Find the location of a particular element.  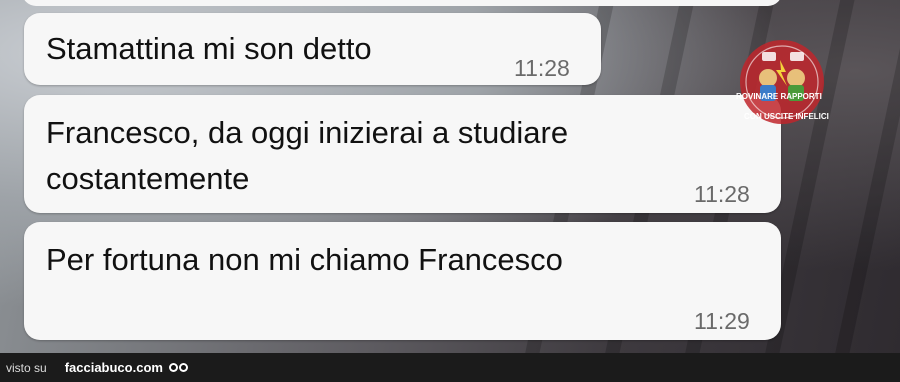

message-text: Stamattina mi son detto is located at coordinates (209, 48).